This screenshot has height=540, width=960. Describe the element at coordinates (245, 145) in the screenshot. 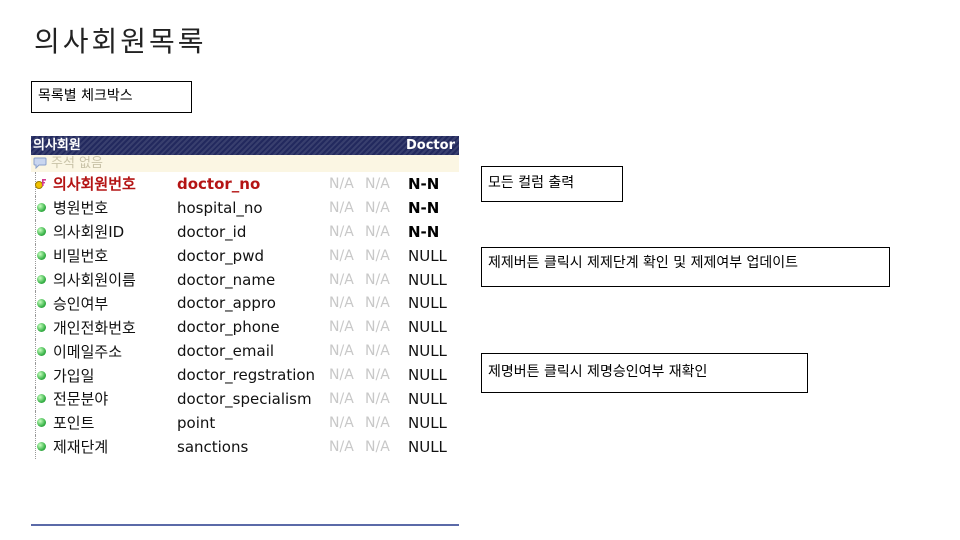

I see `table-header: 의사회원 Doctor` at that location.